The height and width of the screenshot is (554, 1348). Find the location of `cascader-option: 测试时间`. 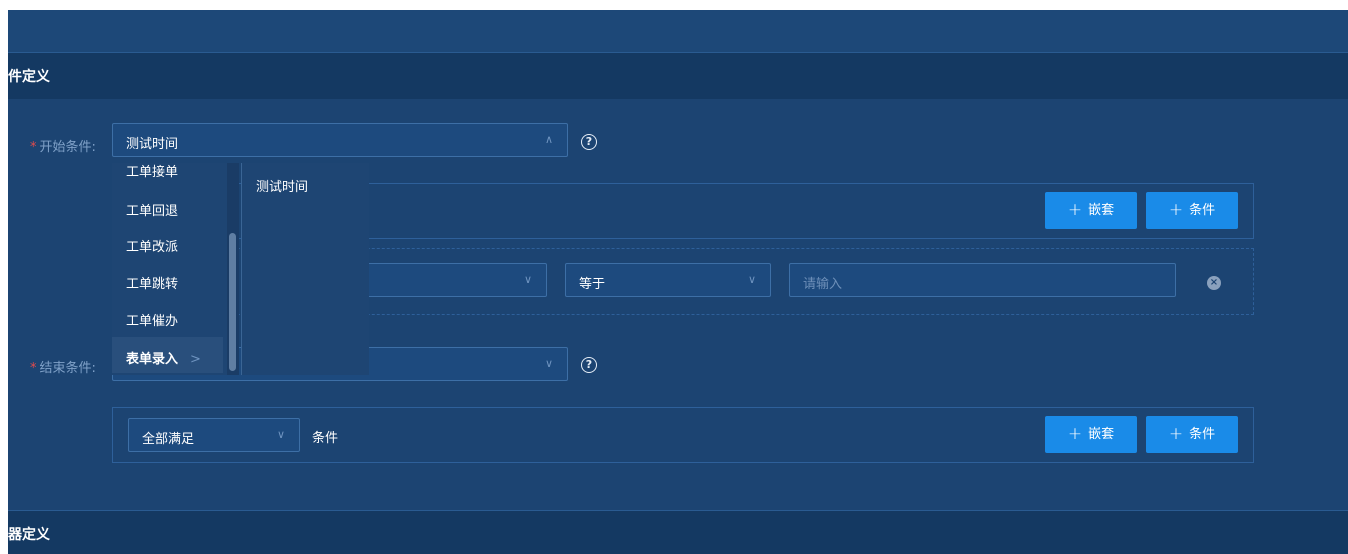

cascader-option: 测试时间 is located at coordinates (282, 185).